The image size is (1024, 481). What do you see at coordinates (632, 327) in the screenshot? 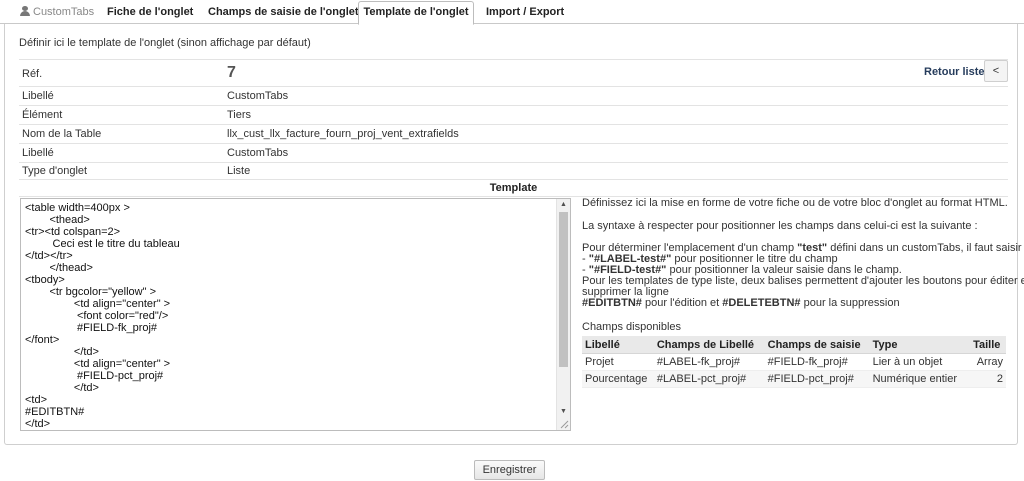
I see `fields-title: Champs disponibles` at bounding box center [632, 327].